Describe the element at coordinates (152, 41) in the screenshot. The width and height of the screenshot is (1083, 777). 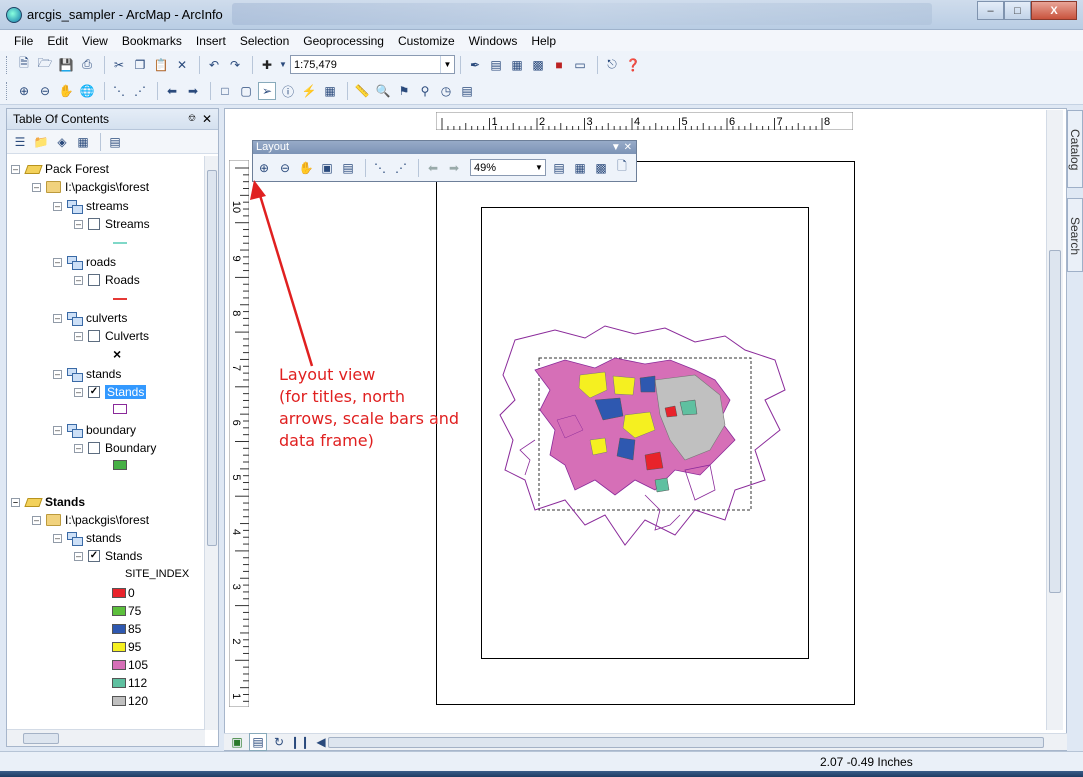
I see `menu-bookmarks: Bookmarks` at that location.